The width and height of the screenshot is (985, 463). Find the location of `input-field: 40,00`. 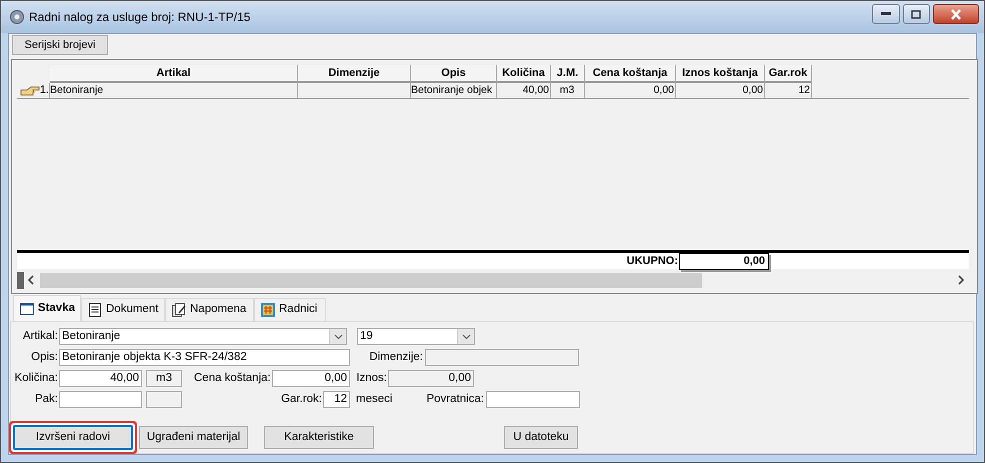

input-field: 40,00 is located at coordinates (100, 378).